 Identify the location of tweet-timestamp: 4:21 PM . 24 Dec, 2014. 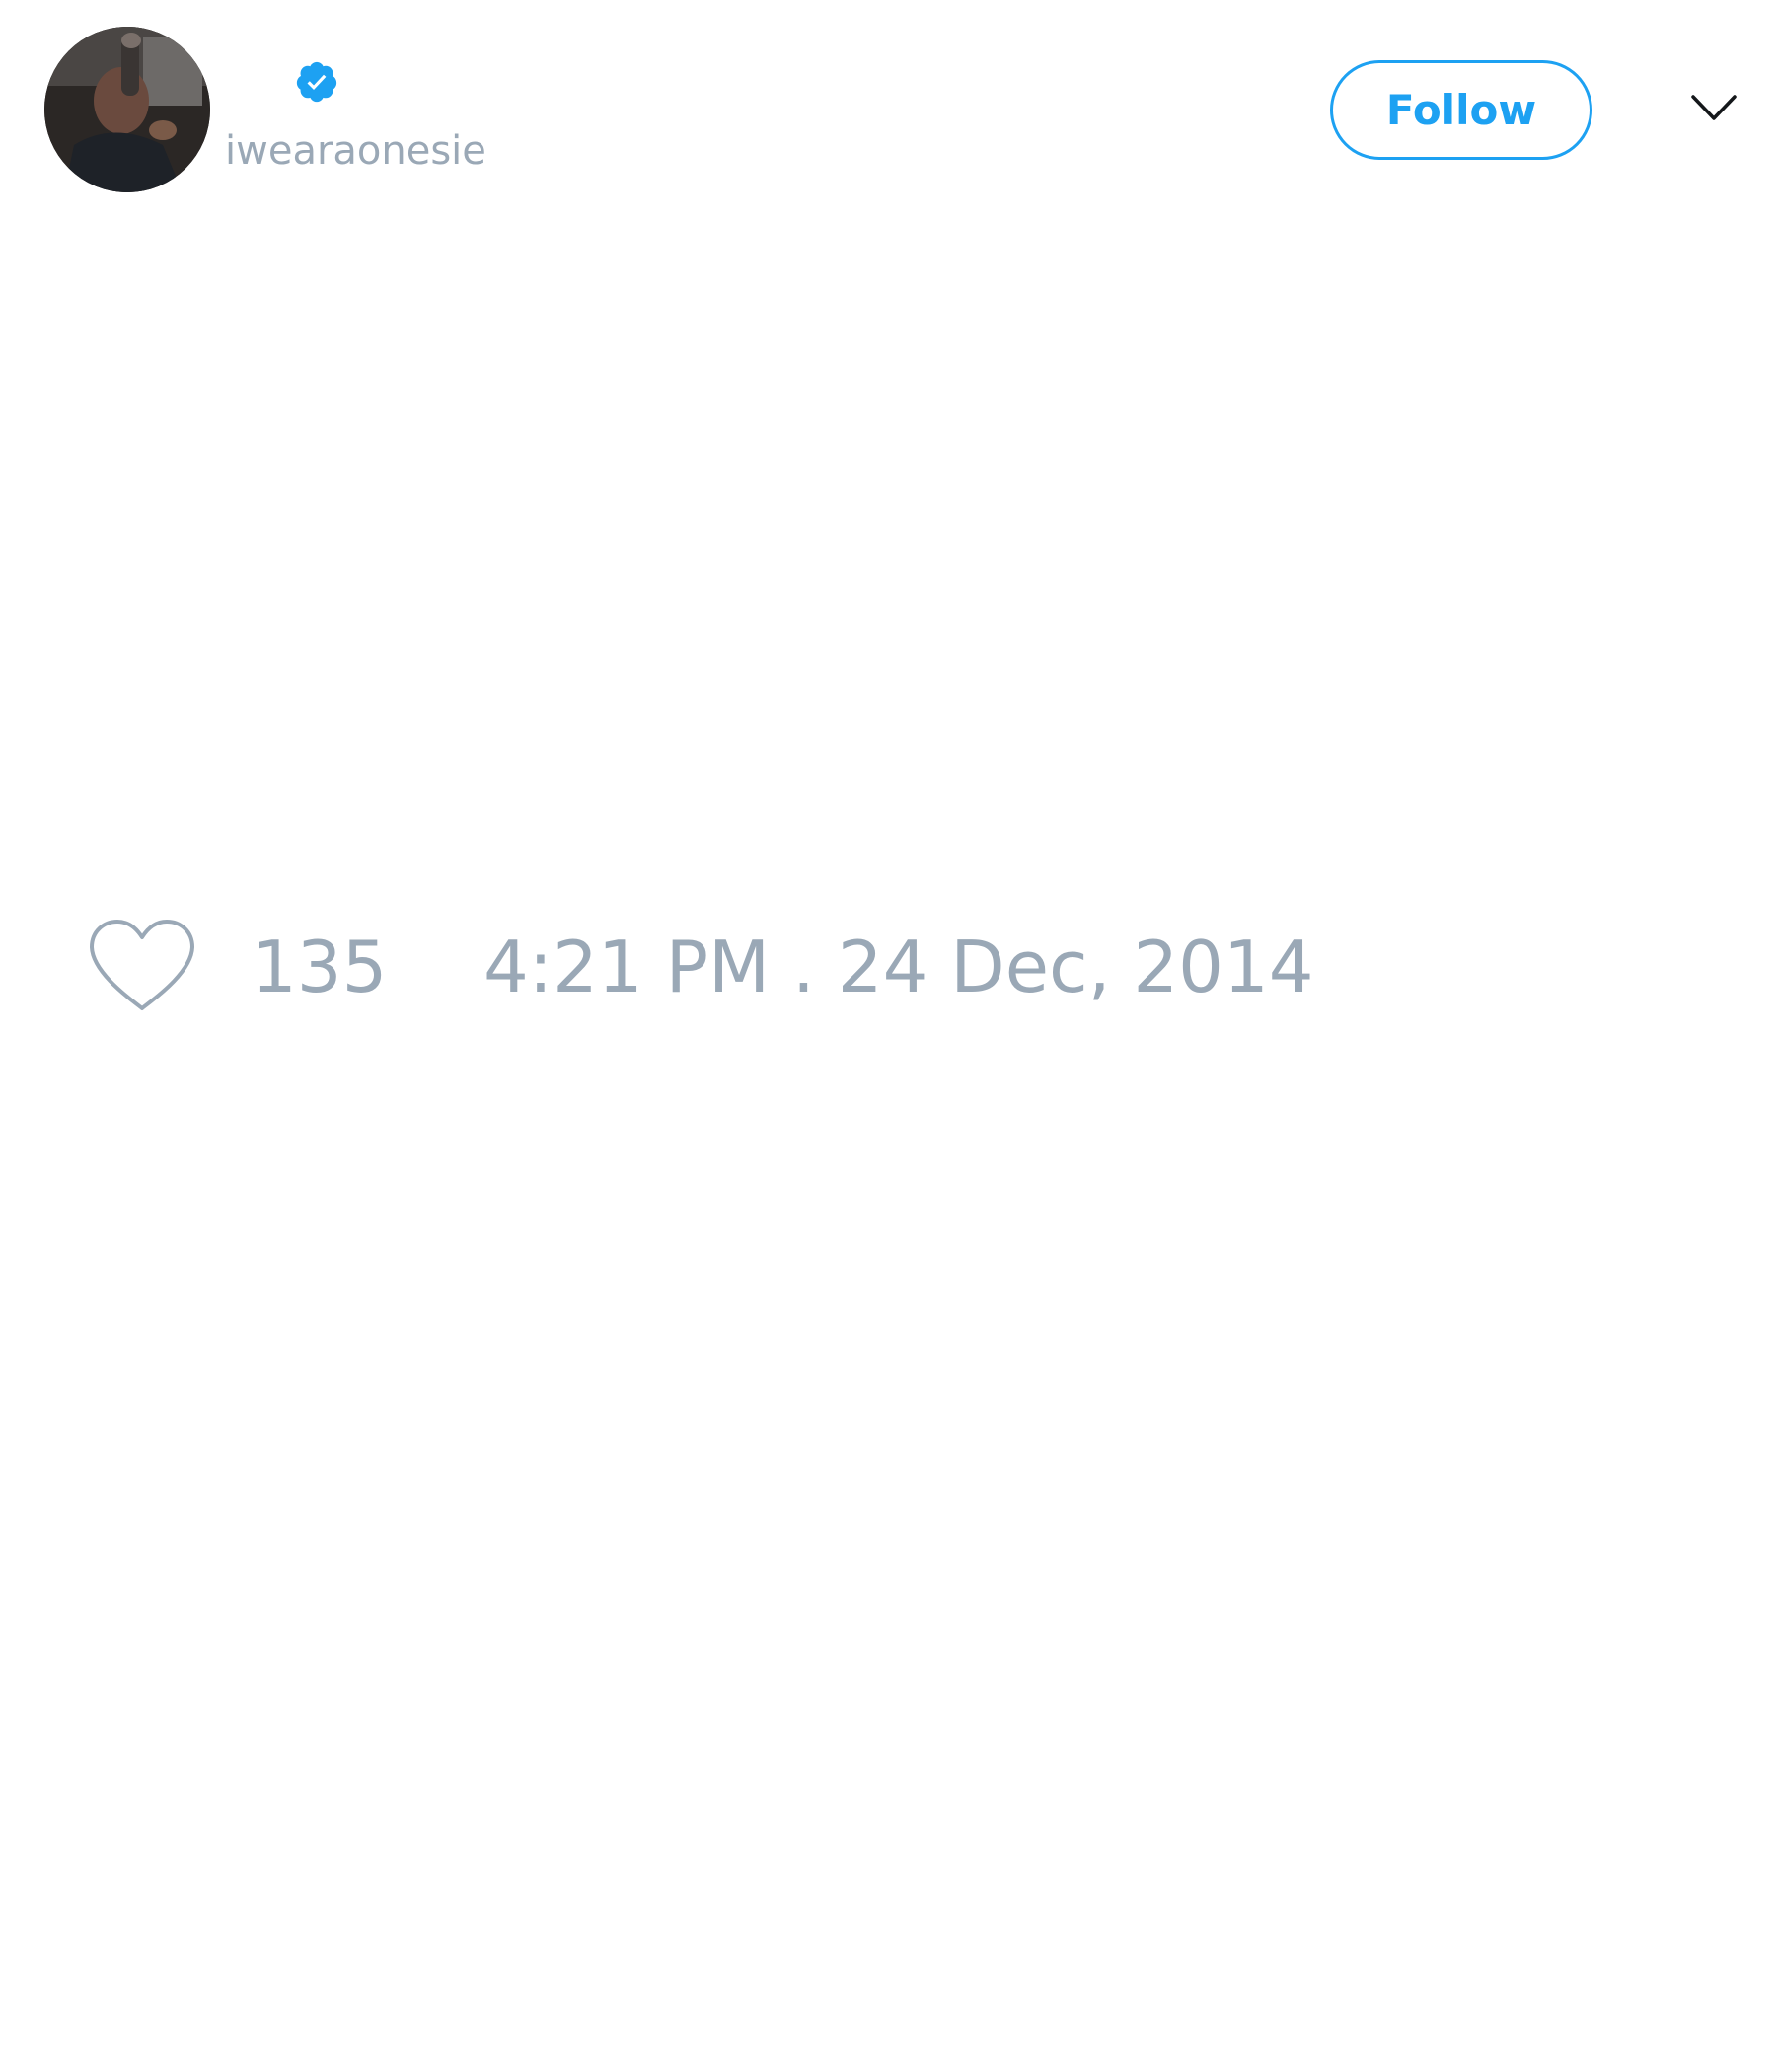
(899, 966).